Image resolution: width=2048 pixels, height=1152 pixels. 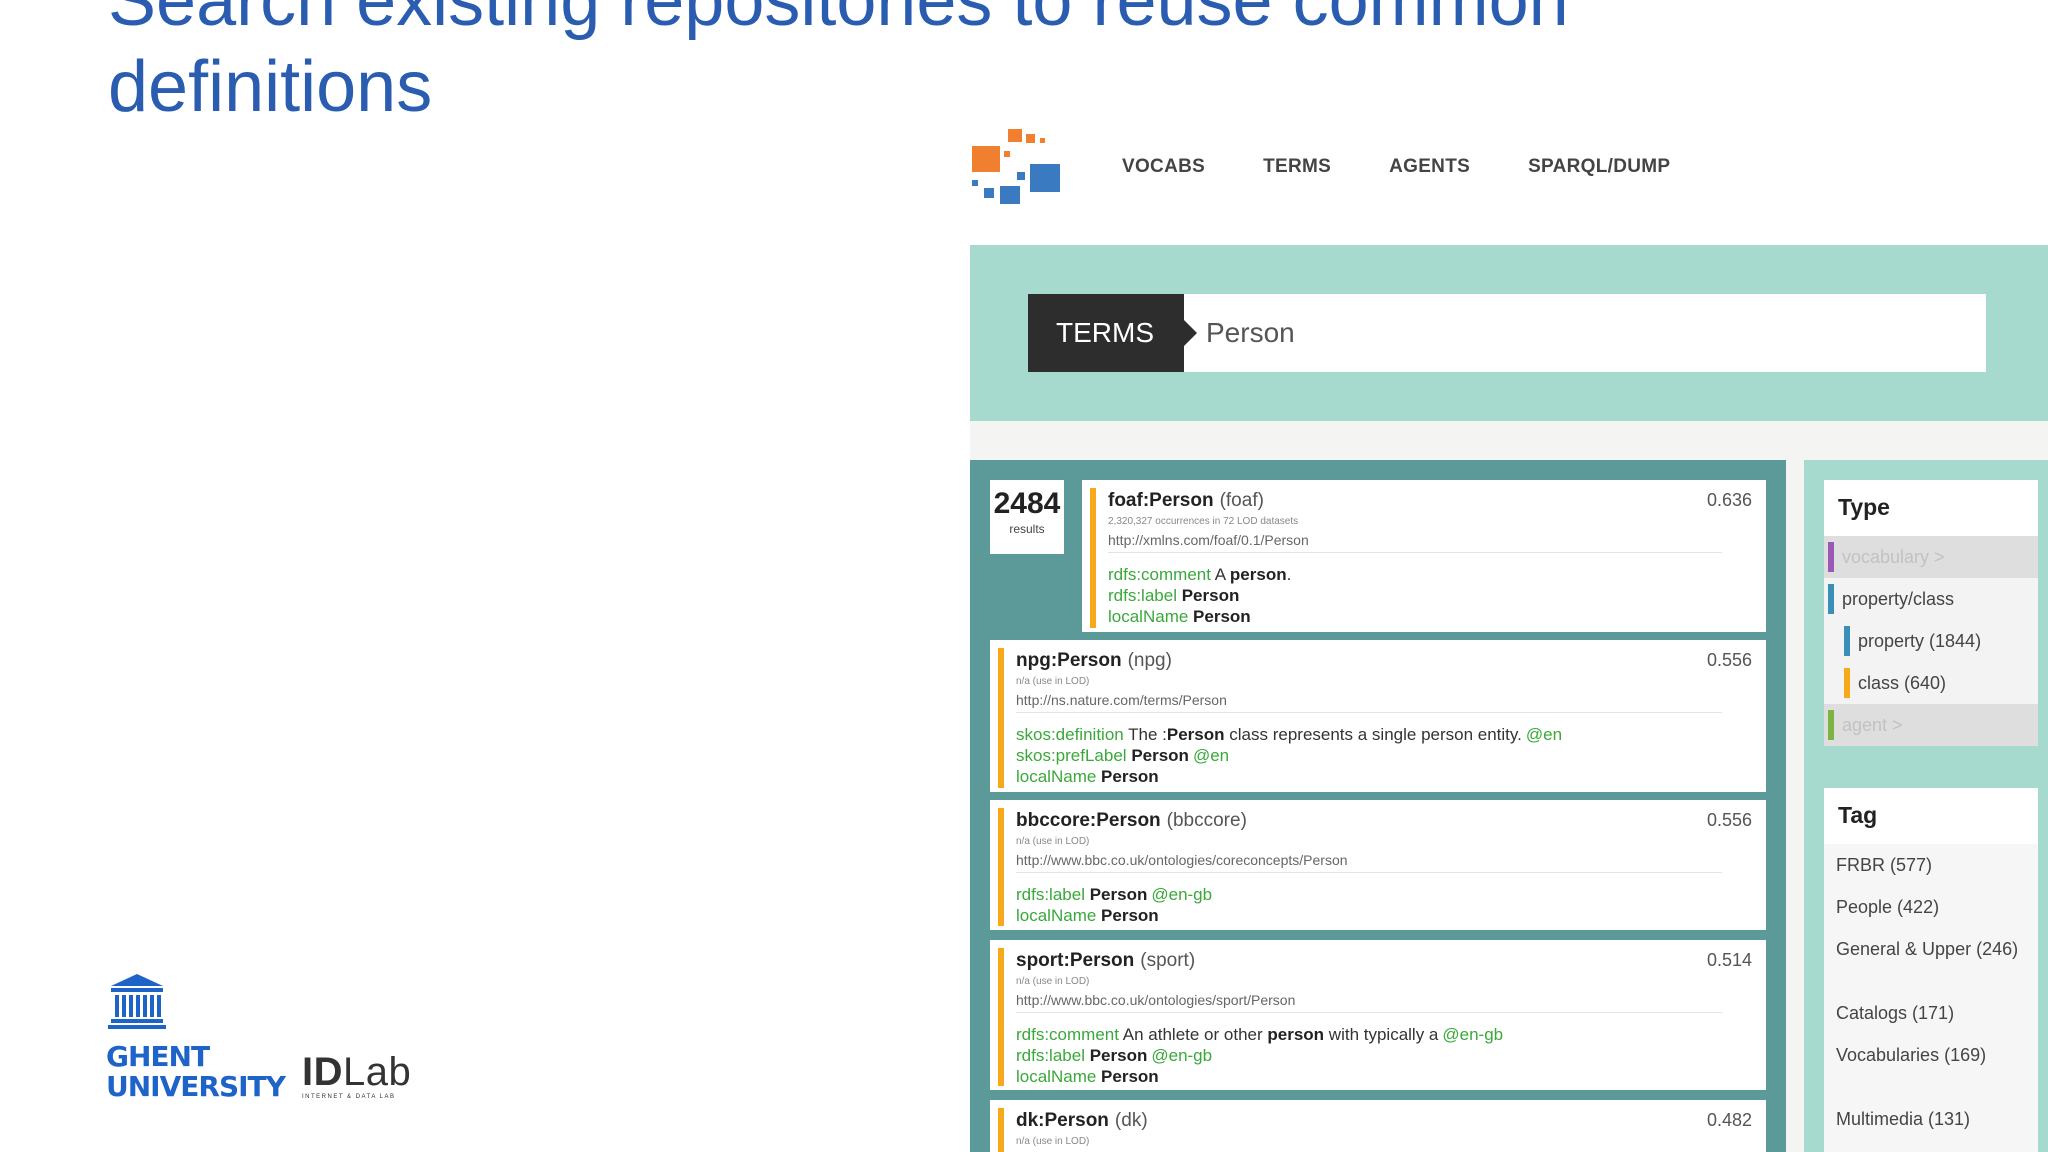 I want to click on tag-facet-title: Tag, so click(x=1858, y=815).